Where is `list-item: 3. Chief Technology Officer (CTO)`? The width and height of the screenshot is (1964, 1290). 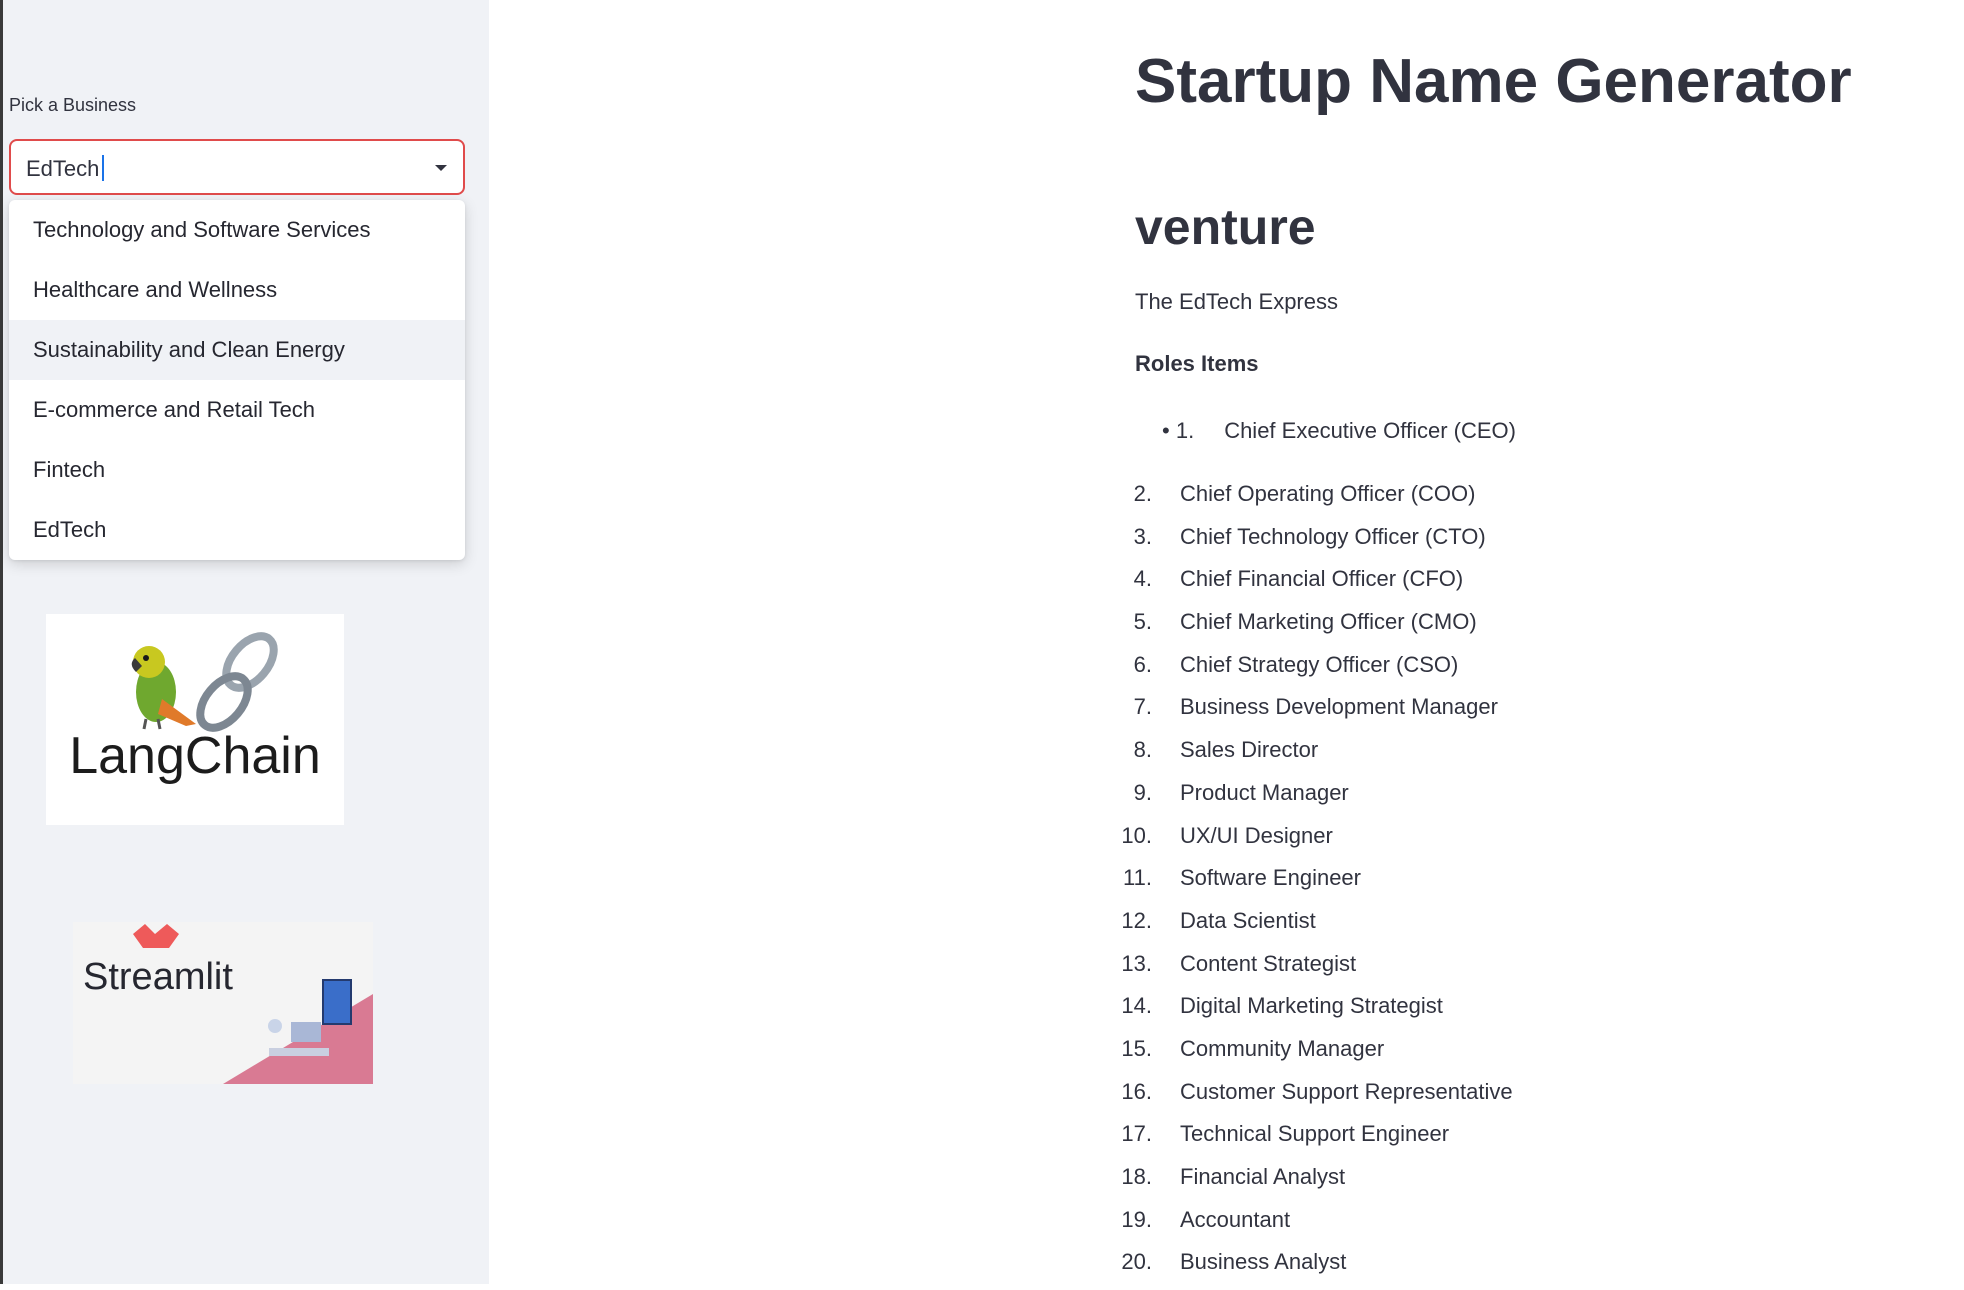 list-item: 3. Chief Technology Officer (CTO) is located at coordinates (1306, 543).